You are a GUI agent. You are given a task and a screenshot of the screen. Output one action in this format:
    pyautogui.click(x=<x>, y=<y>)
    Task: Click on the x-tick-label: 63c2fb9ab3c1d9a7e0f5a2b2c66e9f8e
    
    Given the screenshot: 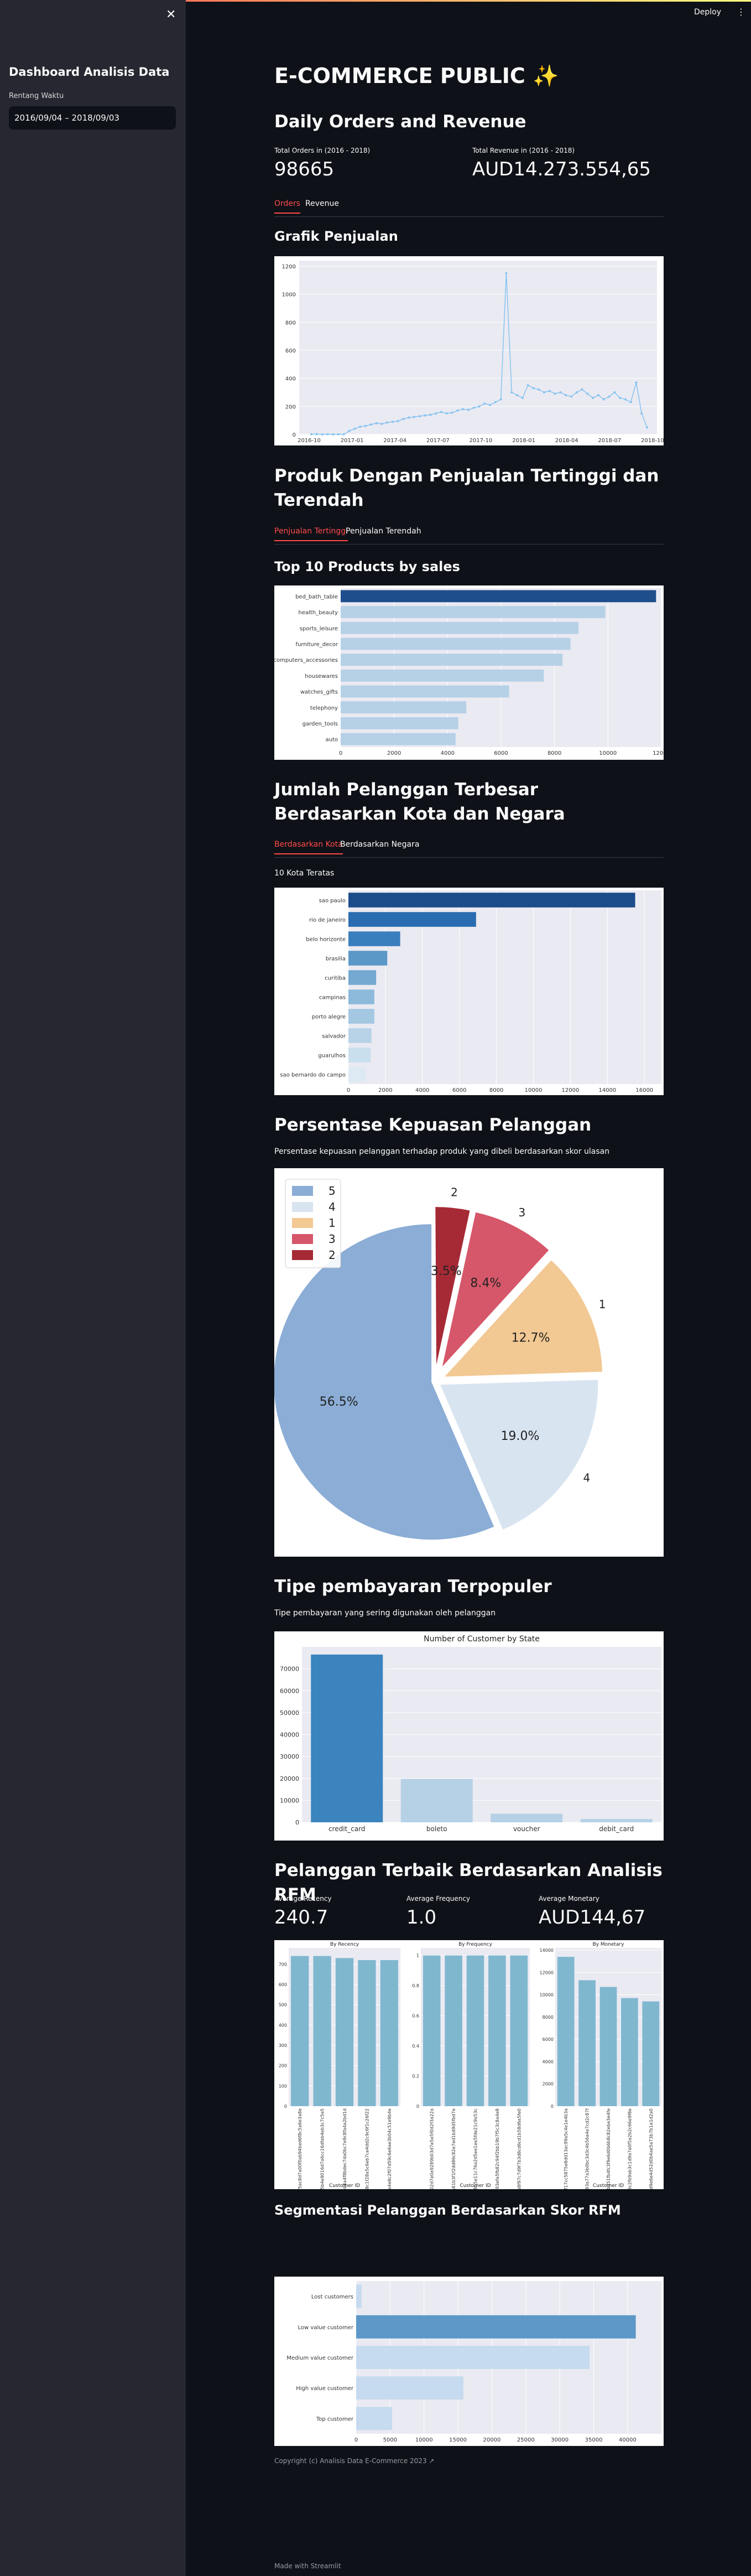 What is the action you would take?
    pyautogui.click(x=629, y=2148)
    